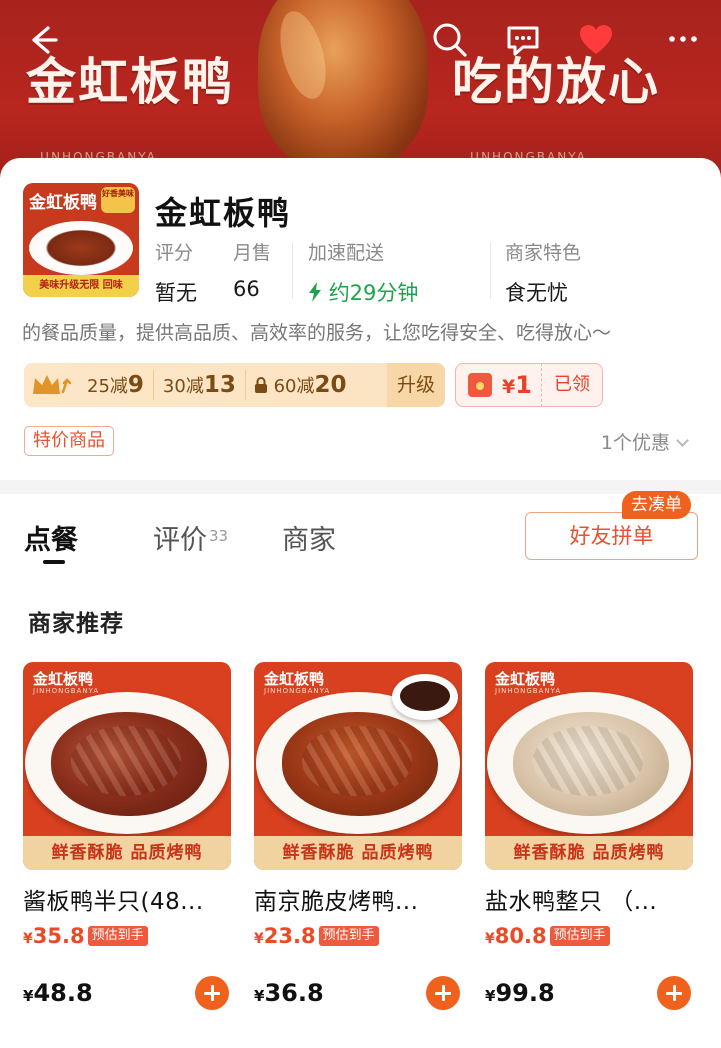 The height and width of the screenshot is (1048, 721). What do you see at coordinates (415, 385) in the screenshot?
I see `upgrade-button: 升级` at bounding box center [415, 385].